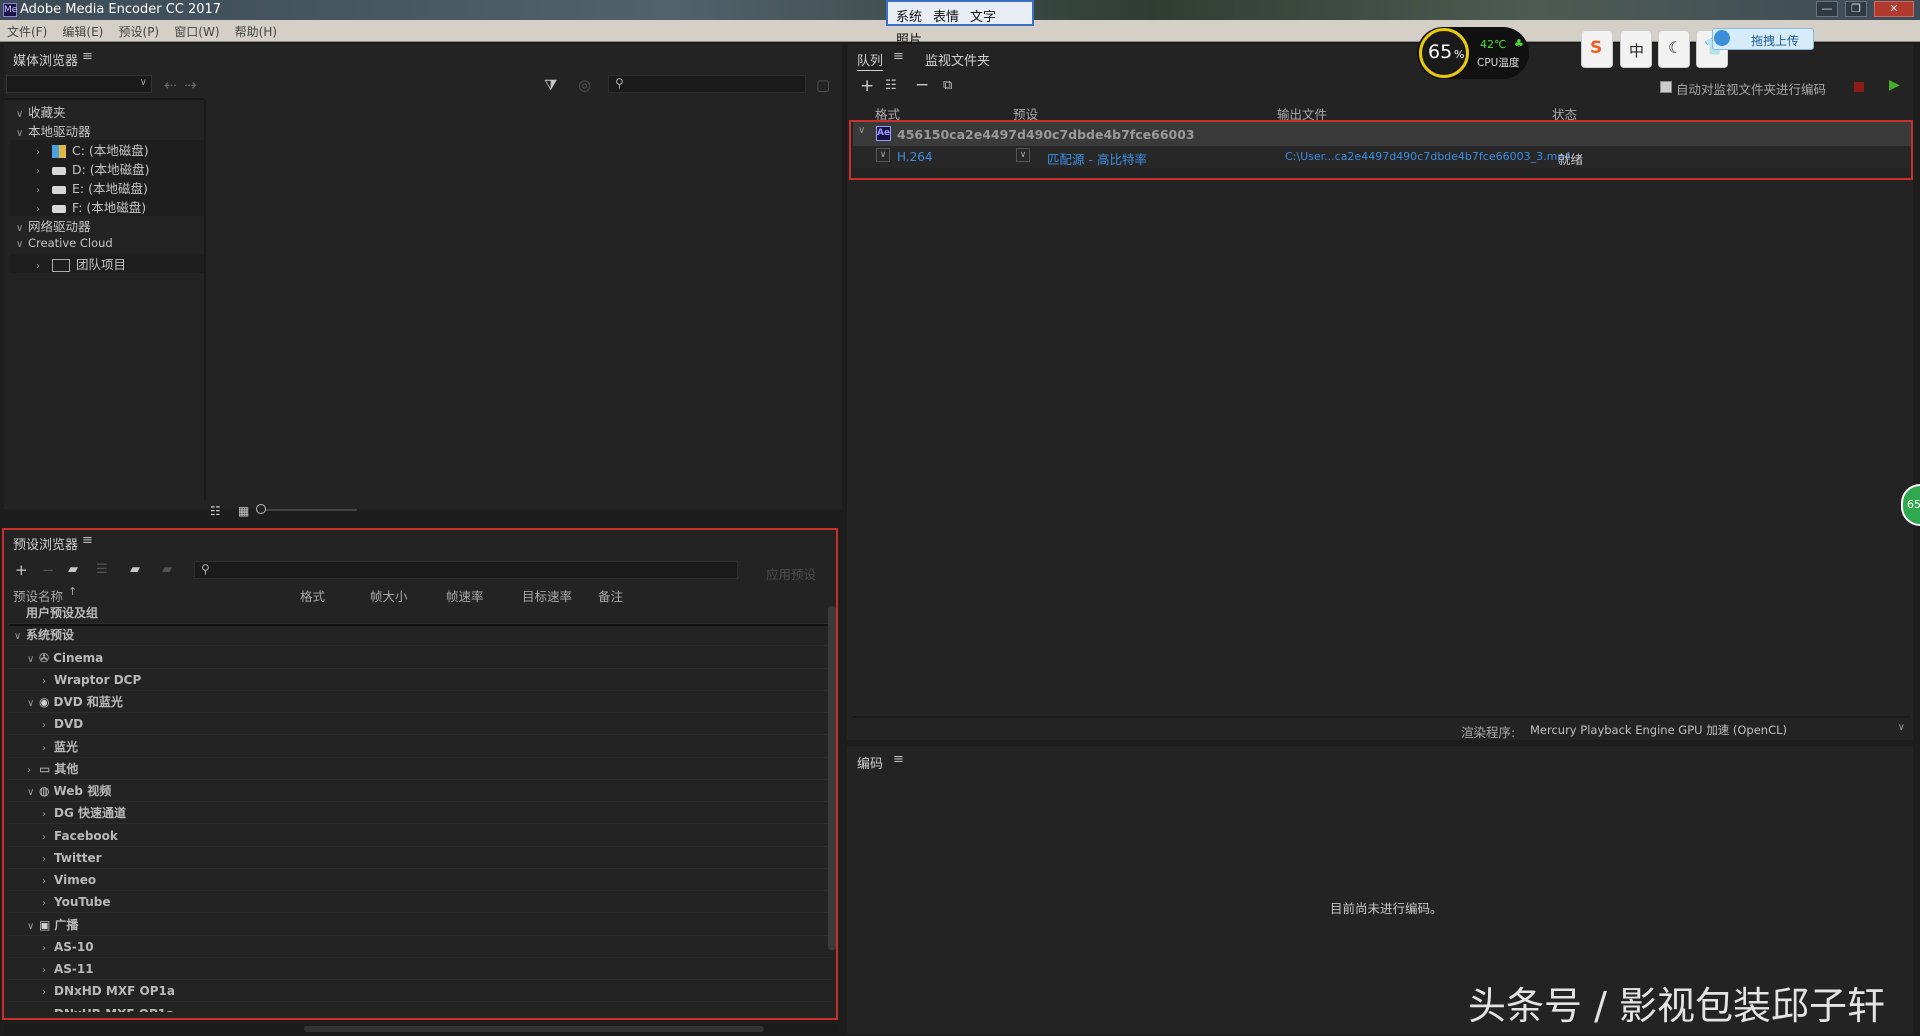 This screenshot has width=1920, height=1036. I want to click on tab-queue: 队列, so click(870, 59).